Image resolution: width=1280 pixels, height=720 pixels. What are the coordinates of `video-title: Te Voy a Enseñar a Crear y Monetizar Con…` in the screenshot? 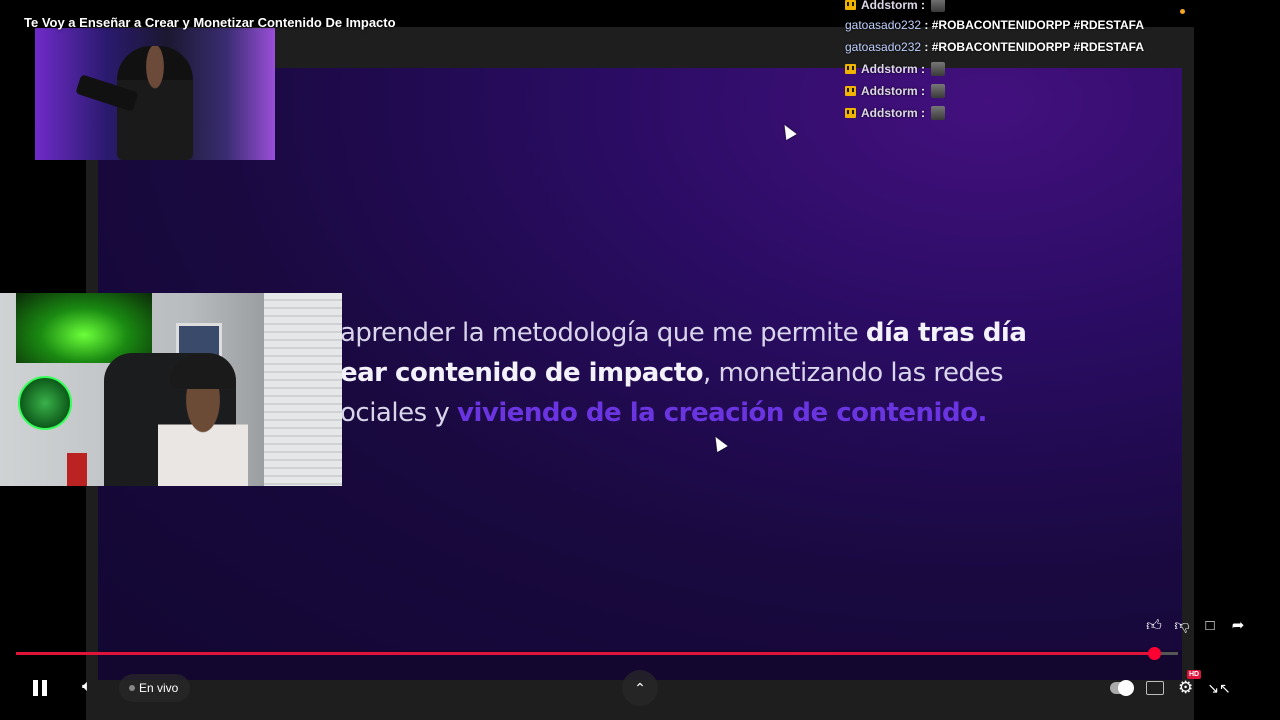 It's located at (210, 22).